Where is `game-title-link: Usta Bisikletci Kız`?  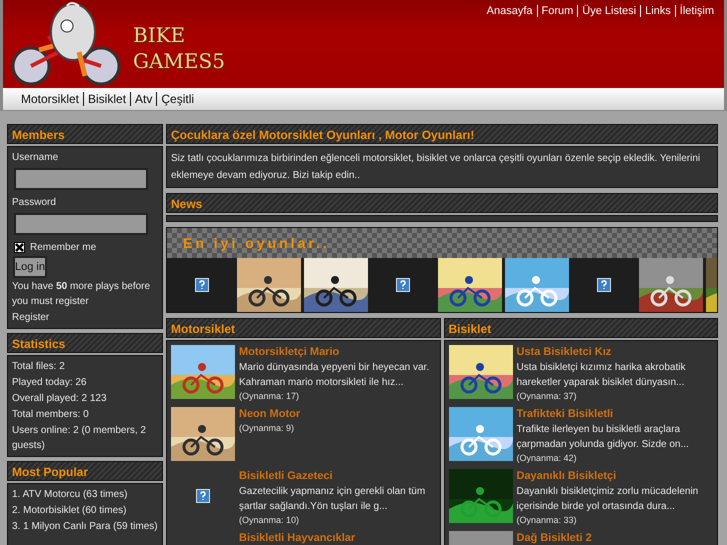 game-title-link: Usta Bisikletci Kız is located at coordinates (614, 352).